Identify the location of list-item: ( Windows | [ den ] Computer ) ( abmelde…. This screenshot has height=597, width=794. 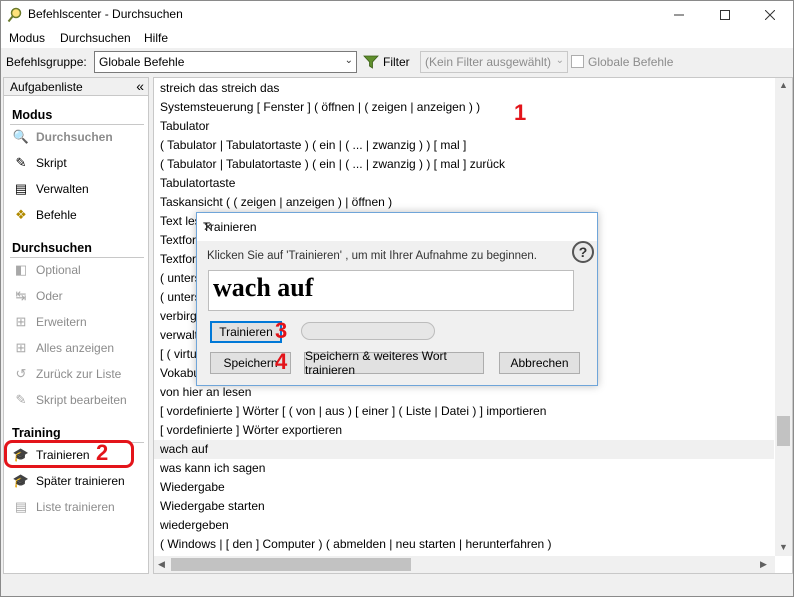
(356, 544).